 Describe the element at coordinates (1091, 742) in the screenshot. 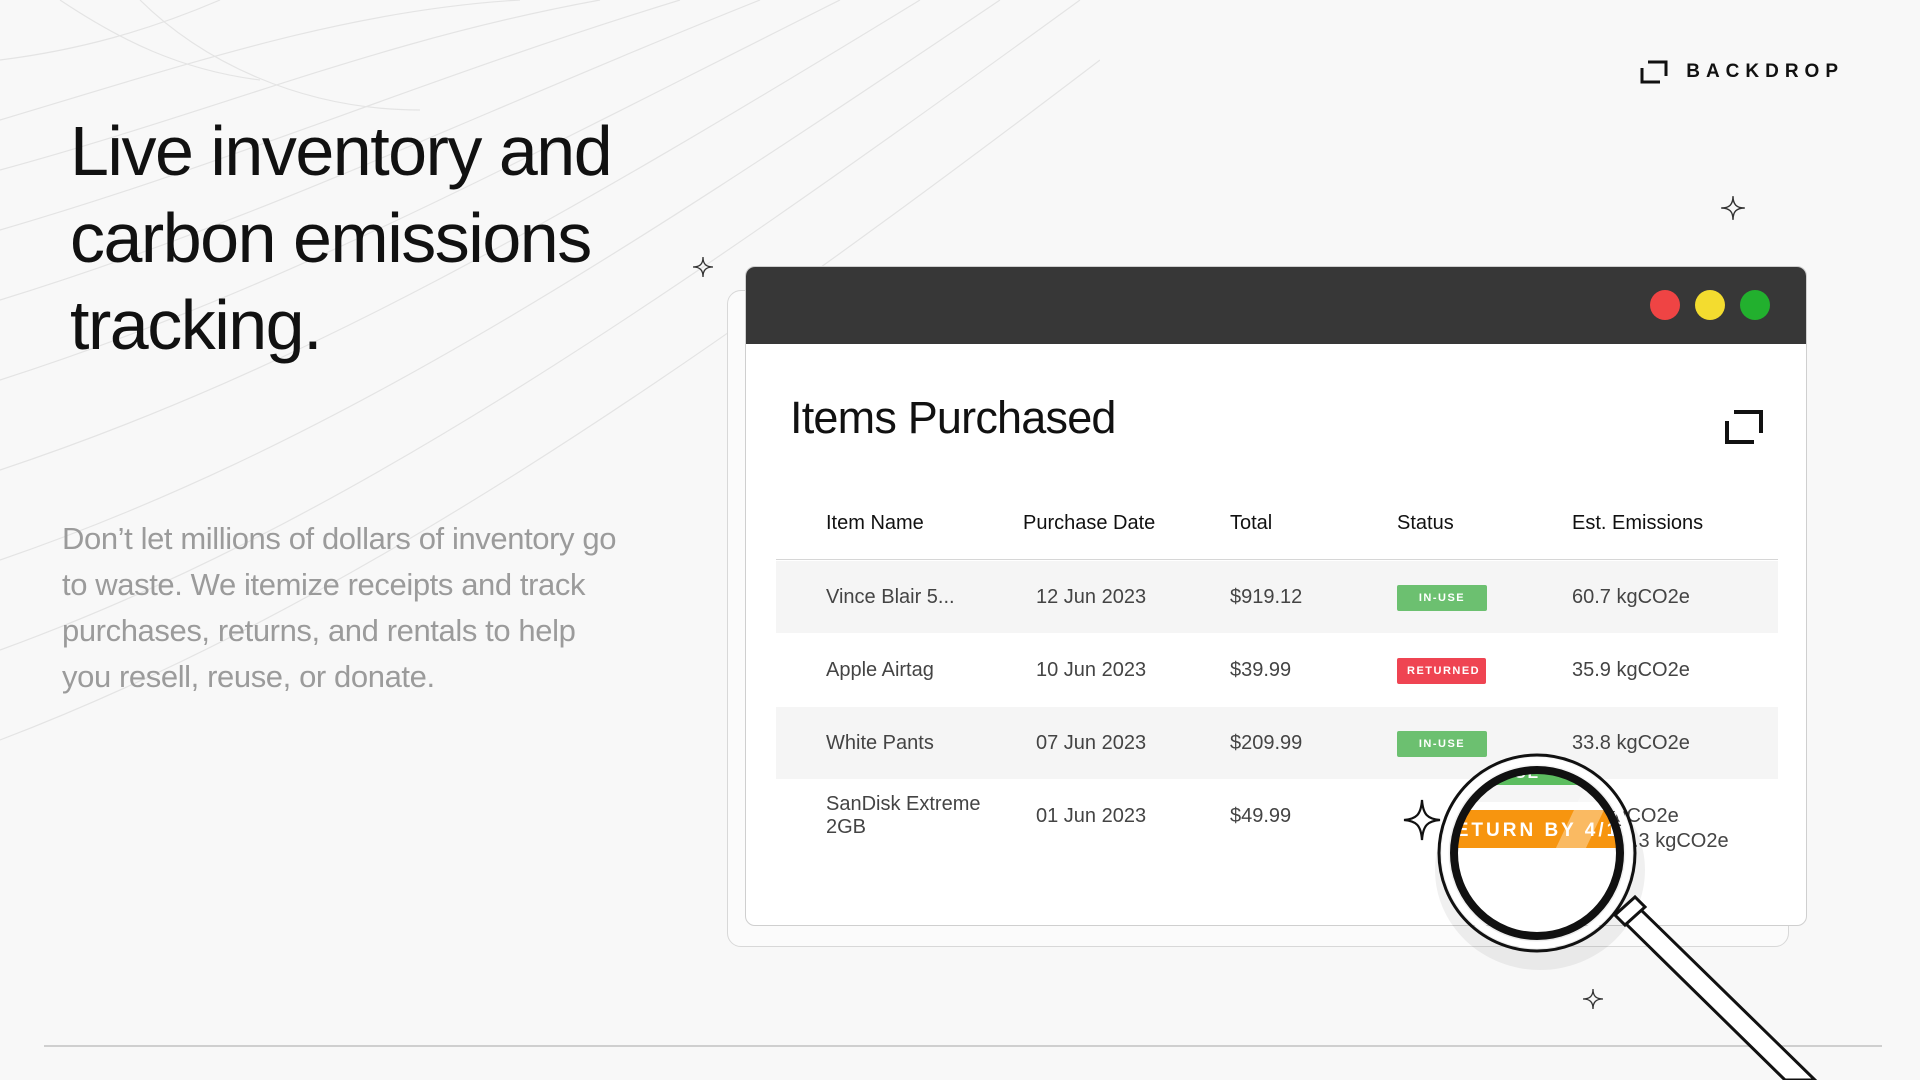

I see `purchase-date: 07 Jun 2023` at that location.